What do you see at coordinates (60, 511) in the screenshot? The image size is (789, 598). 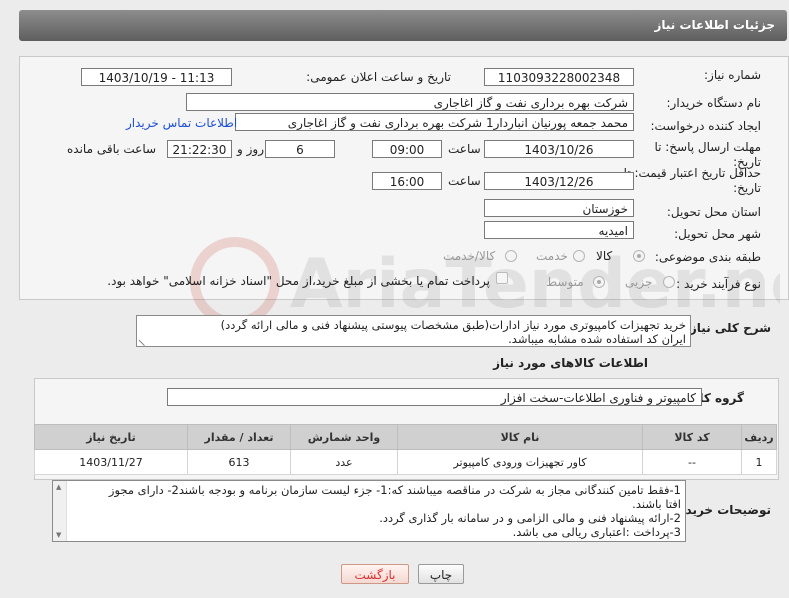 I see `notes-scrollbar: ▲ ▼` at bounding box center [60, 511].